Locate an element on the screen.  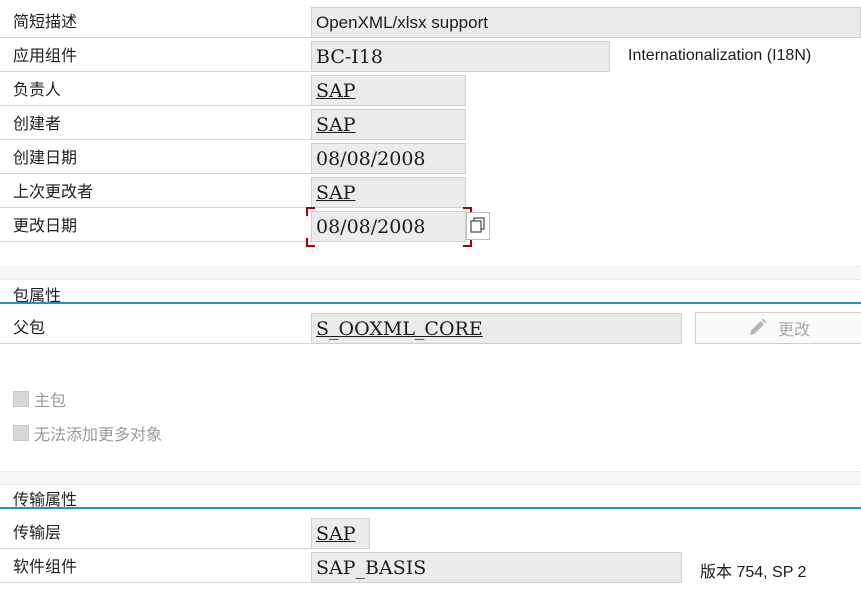
focus-corner-bl is located at coordinates (310, 242).